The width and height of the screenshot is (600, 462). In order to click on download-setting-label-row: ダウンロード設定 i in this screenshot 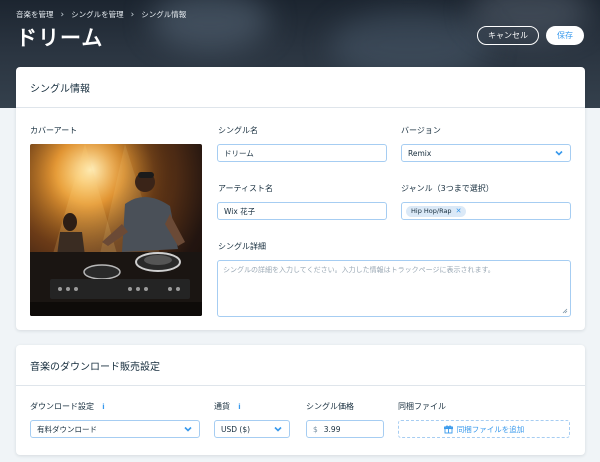, I will do `click(69, 406)`.